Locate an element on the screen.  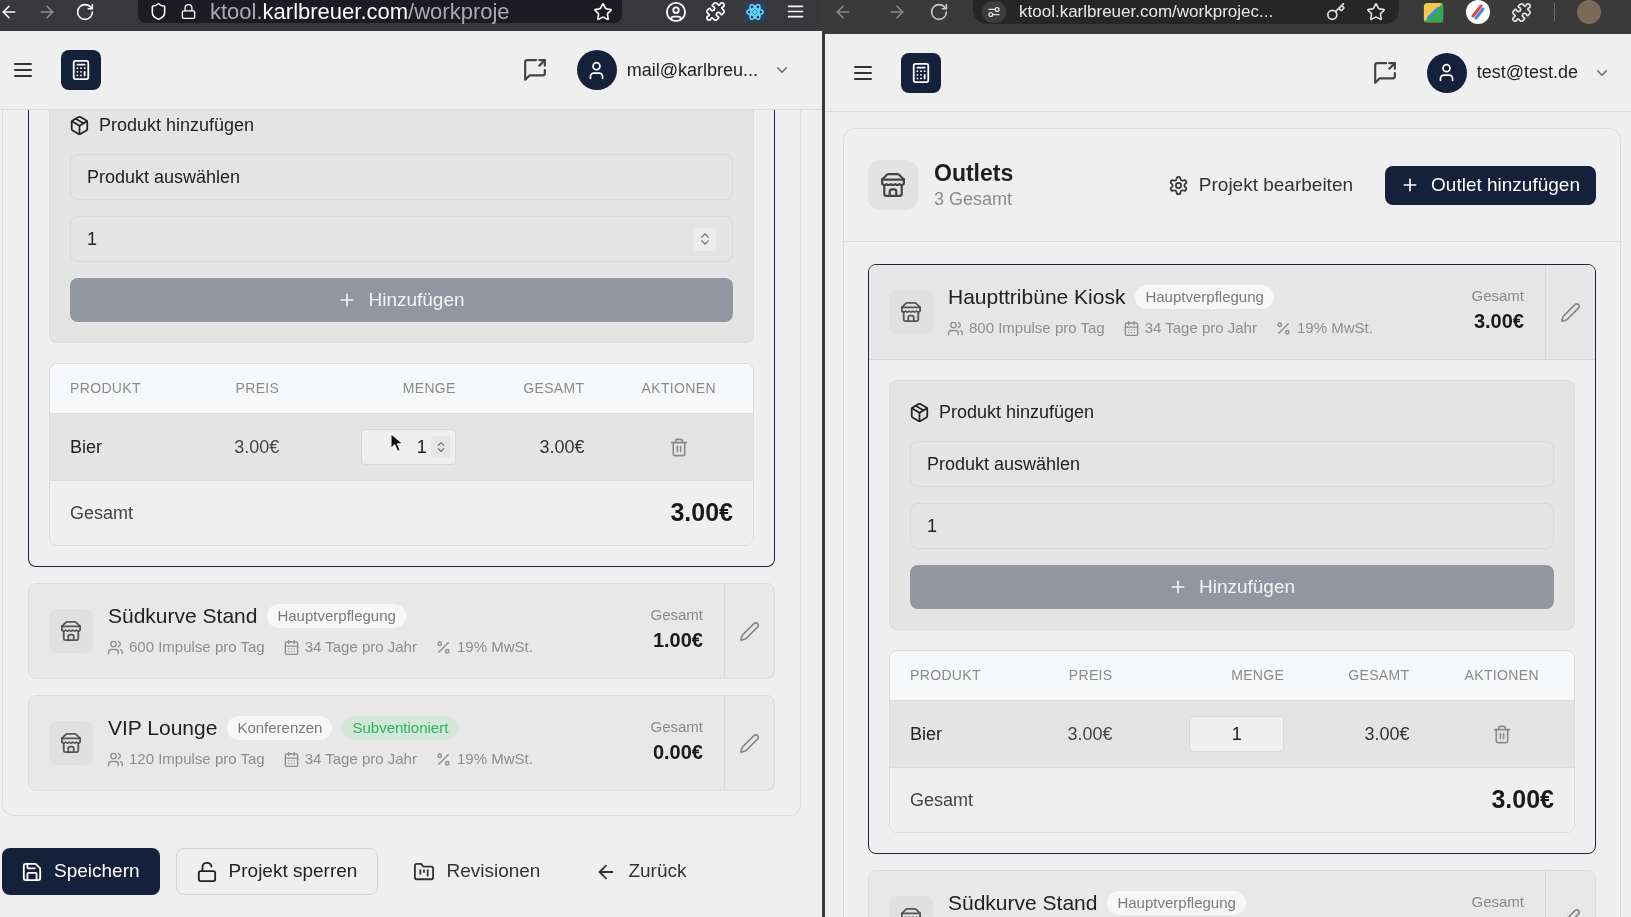
total-amount: 1.00€ is located at coordinates (677, 640).